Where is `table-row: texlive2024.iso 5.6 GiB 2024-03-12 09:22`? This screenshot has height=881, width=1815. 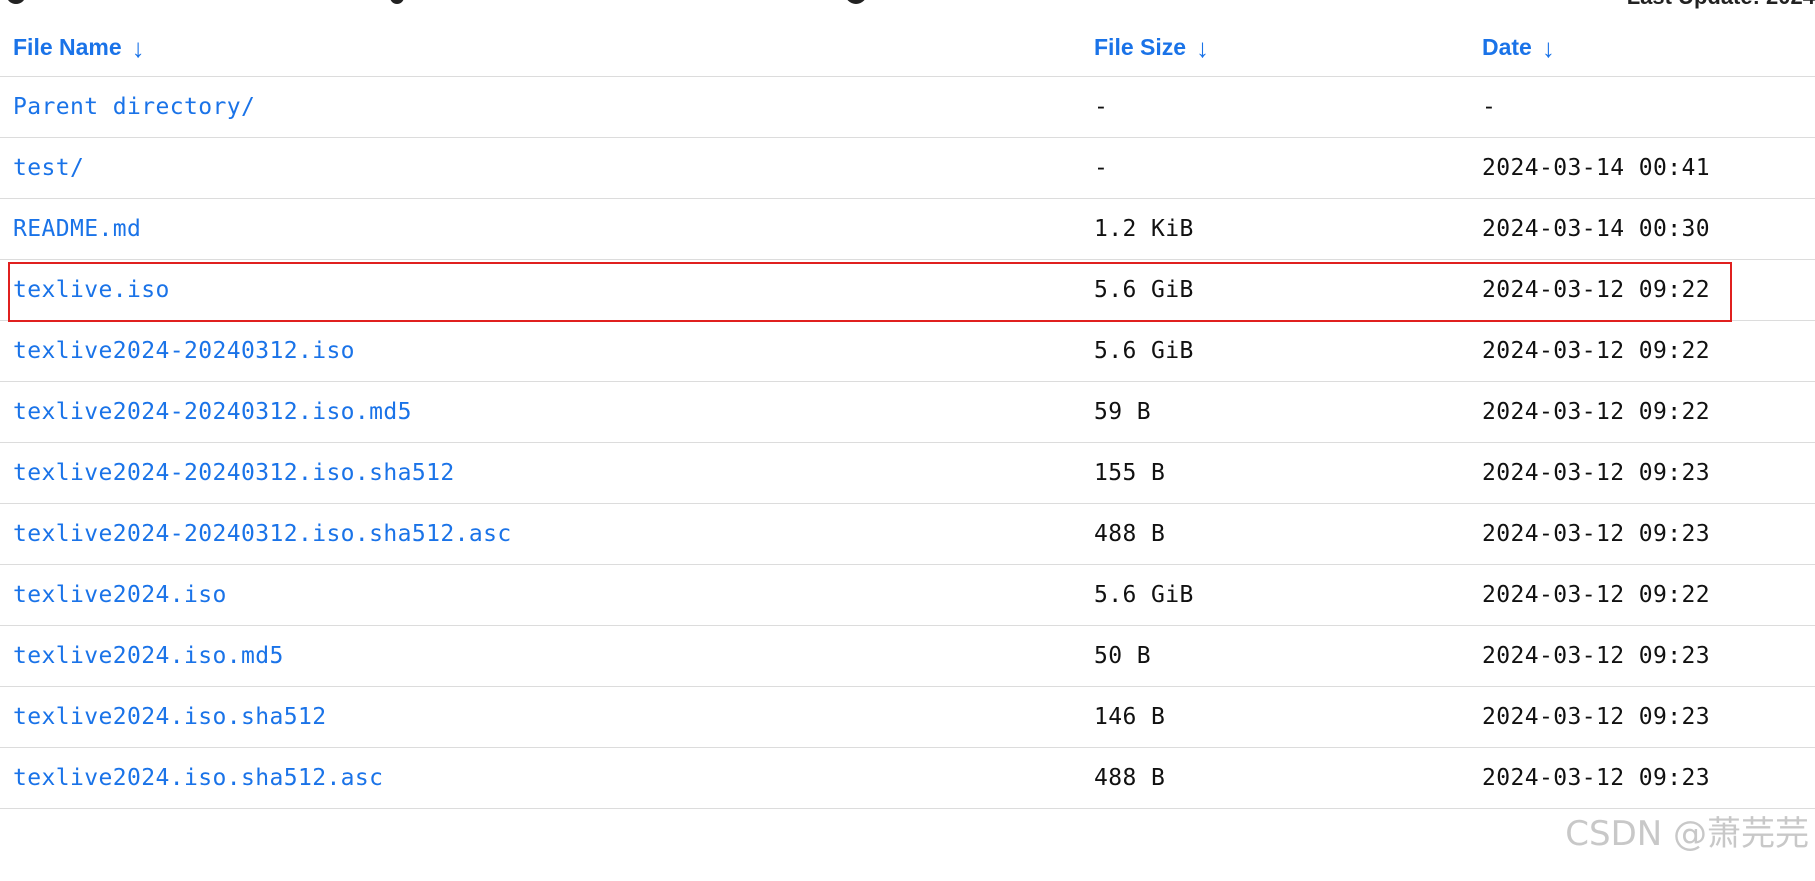 table-row: texlive2024.iso 5.6 GiB 2024-03-12 09:22 is located at coordinates (907, 595).